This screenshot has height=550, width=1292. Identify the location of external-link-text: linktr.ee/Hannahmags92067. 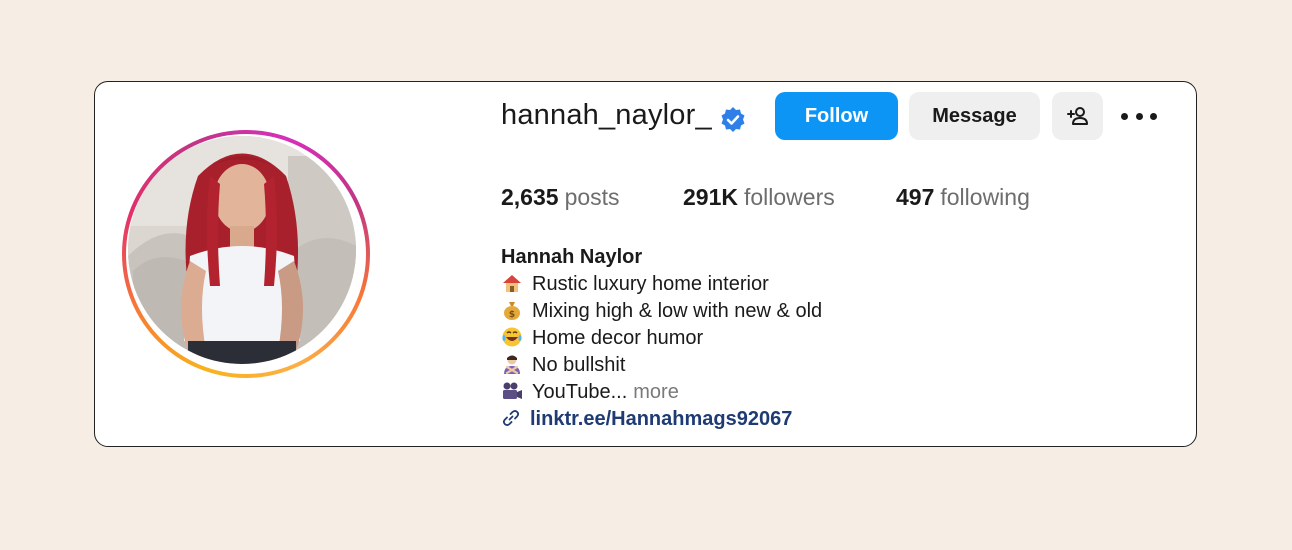
(661, 419).